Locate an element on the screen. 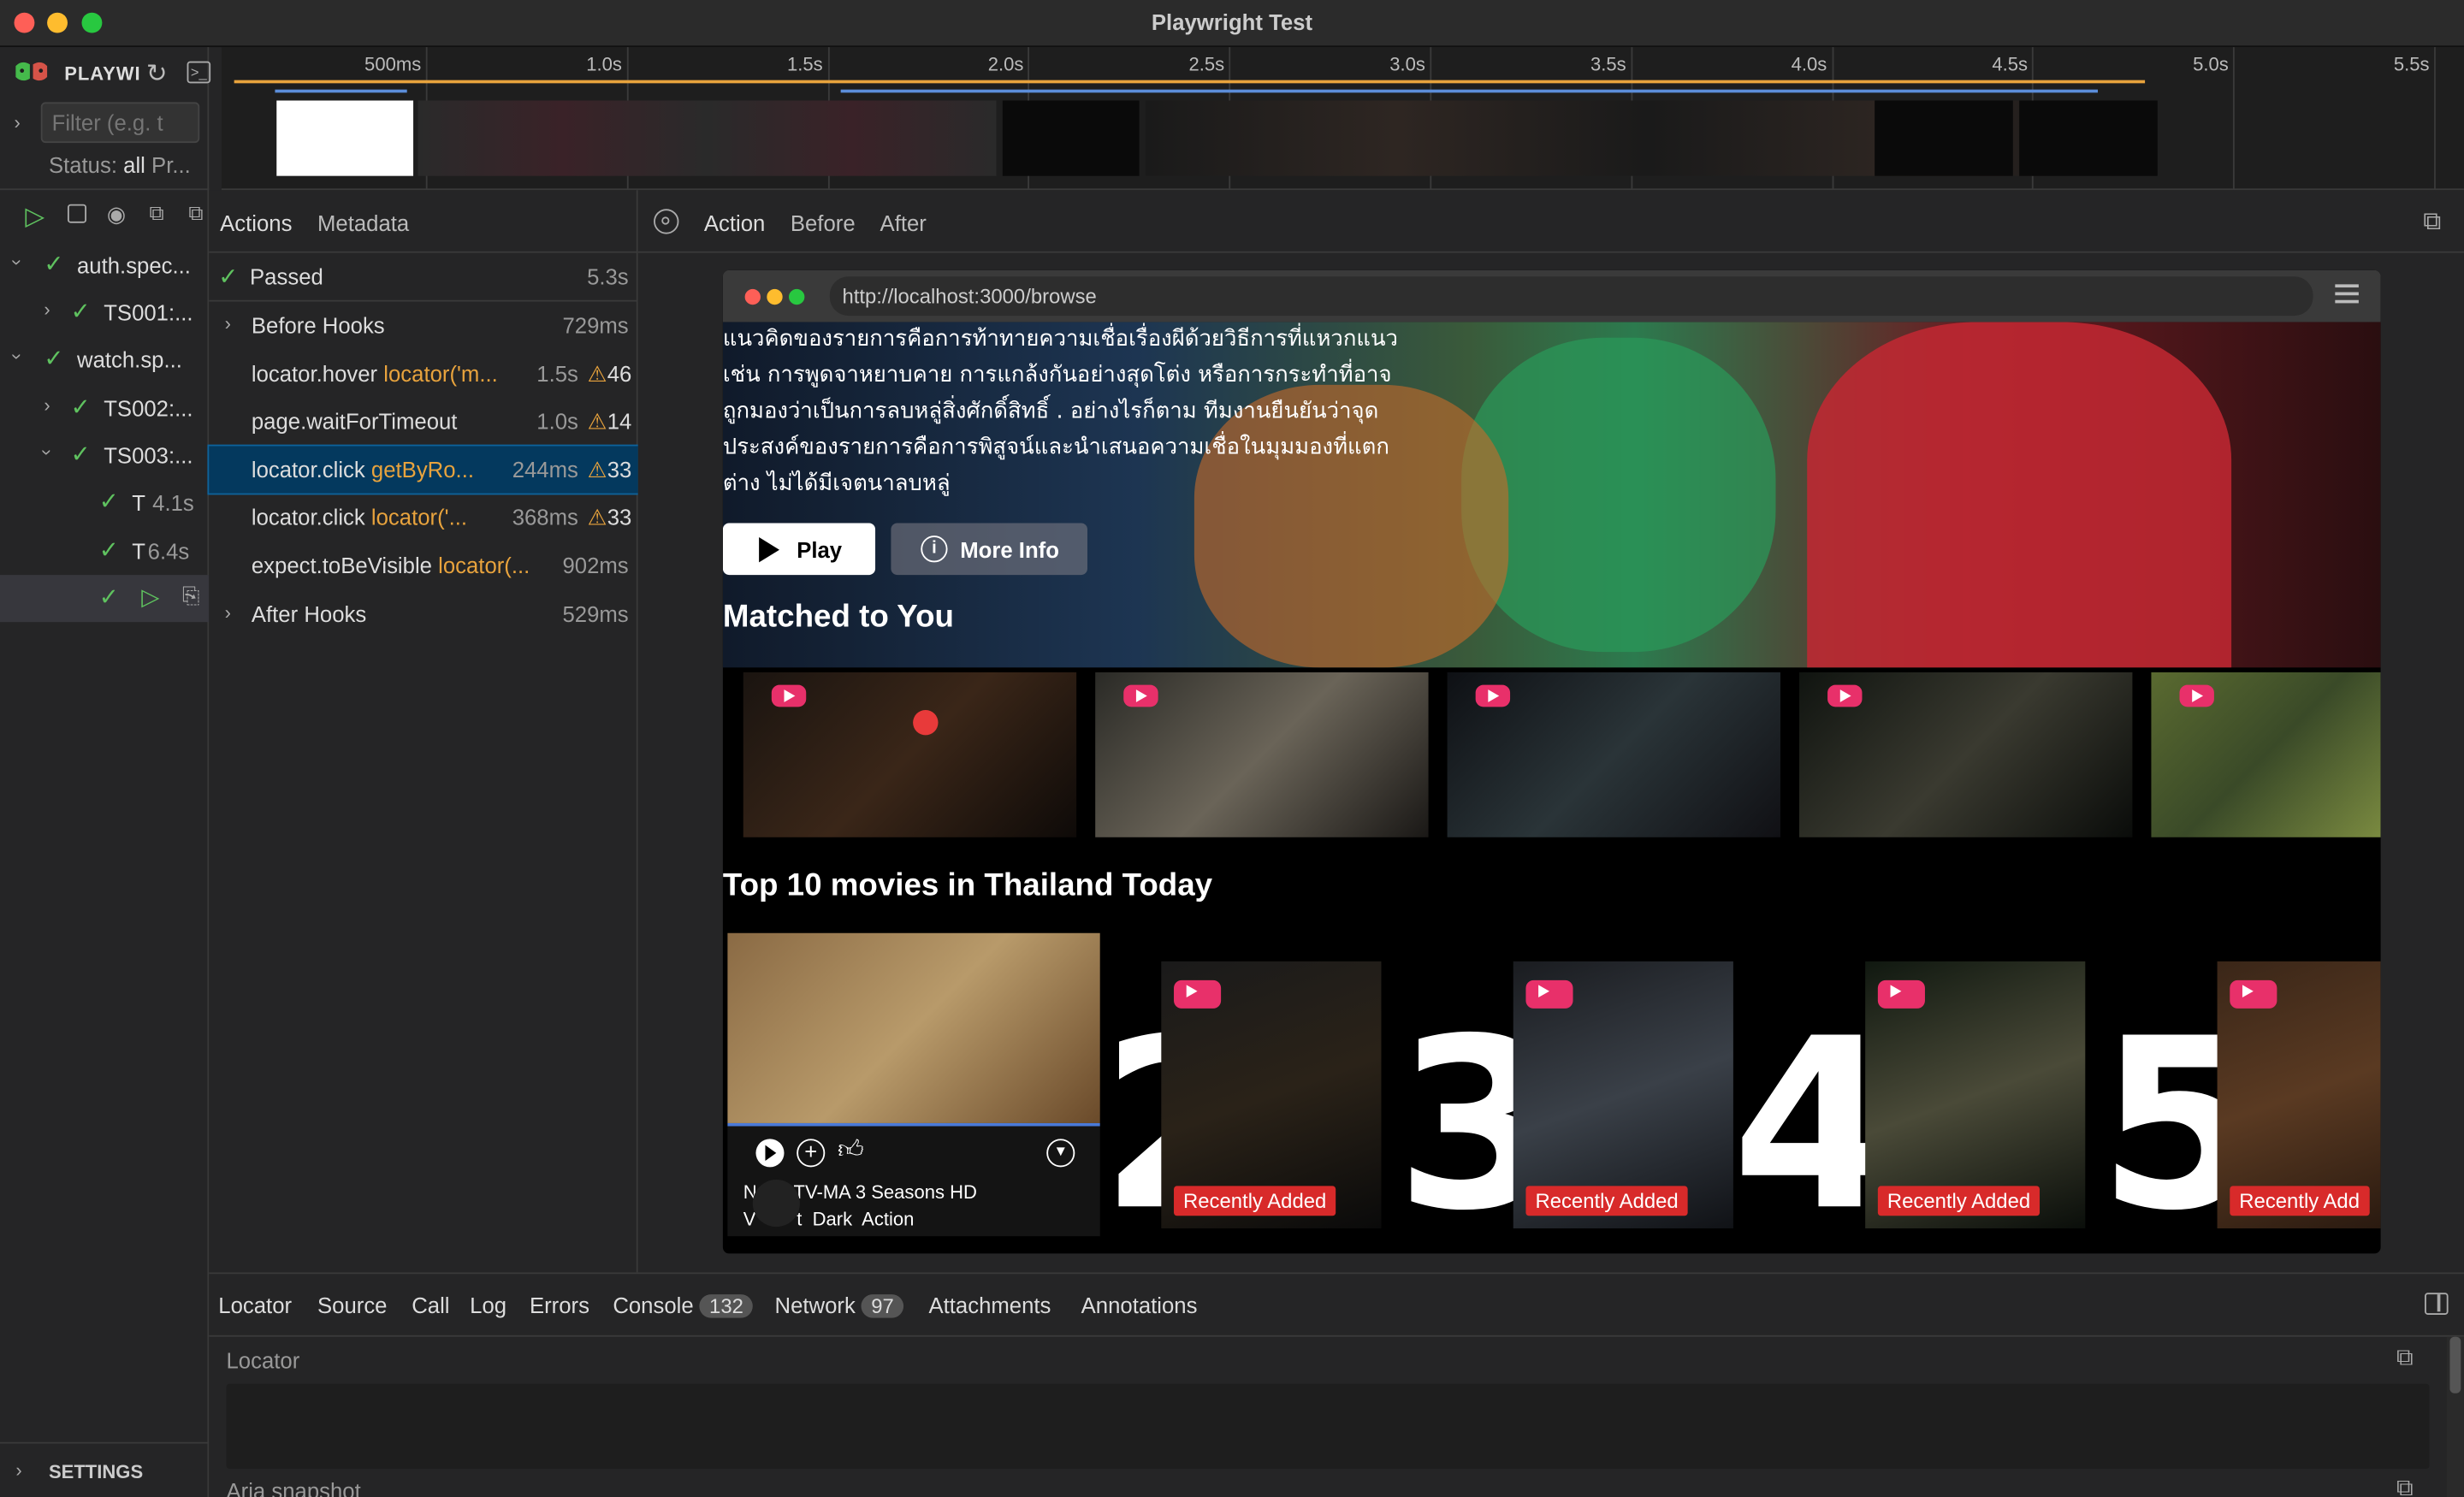 Image resolution: width=2464 pixels, height=1497 pixels. action-duration: 1.5s is located at coordinates (557, 373).